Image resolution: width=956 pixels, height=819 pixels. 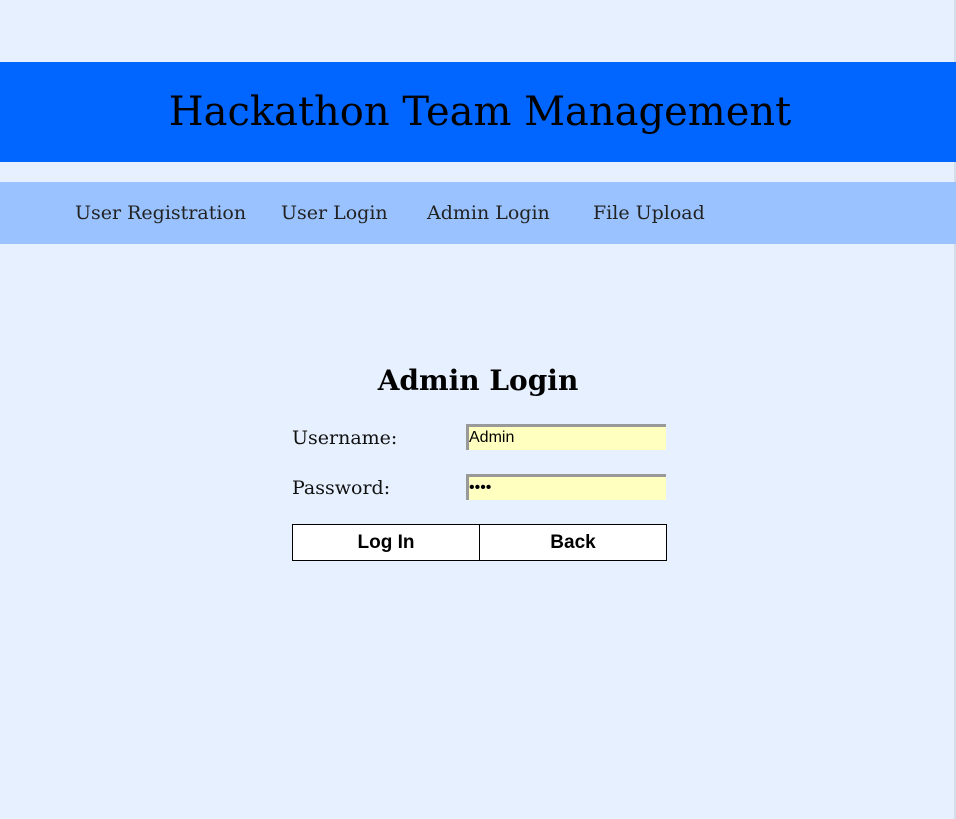 What do you see at coordinates (341, 488) in the screenshot?
I see `password-label: Password:` at bounding box center [341, 488].